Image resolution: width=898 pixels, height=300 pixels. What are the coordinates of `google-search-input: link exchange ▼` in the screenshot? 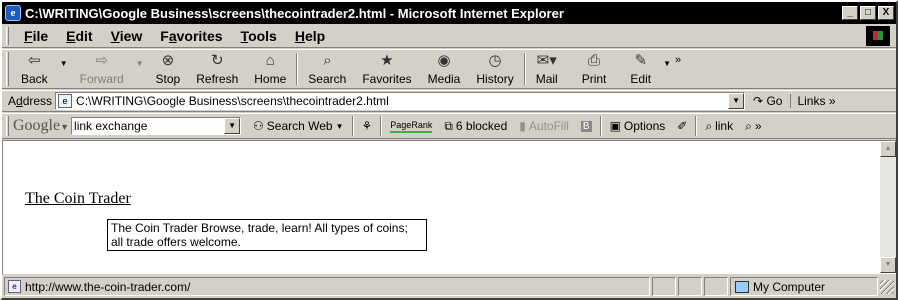 It's located at (156, 126).